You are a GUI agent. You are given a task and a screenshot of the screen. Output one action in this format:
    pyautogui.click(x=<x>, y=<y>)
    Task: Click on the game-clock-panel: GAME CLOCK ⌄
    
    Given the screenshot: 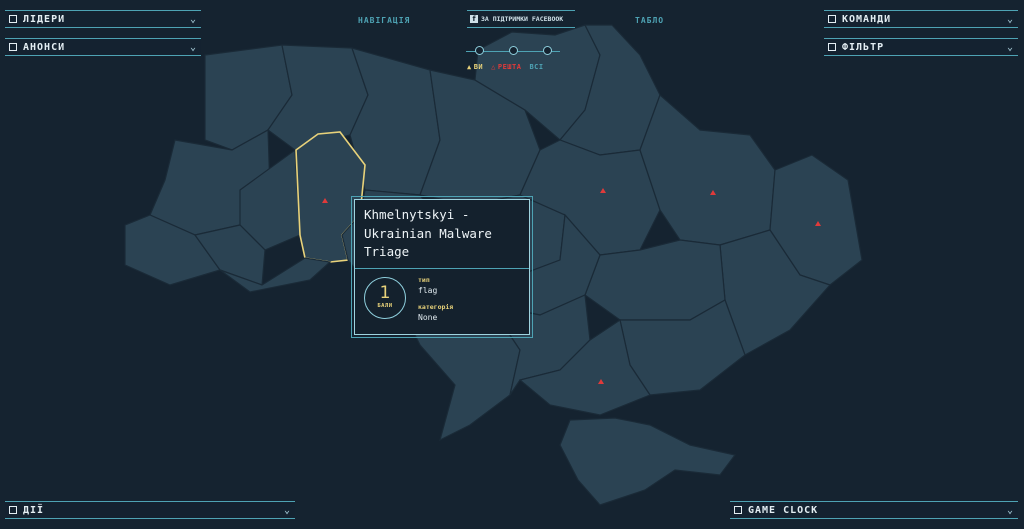 What is the action you would take?
    pyautogui.click(x=874, y=510)
    